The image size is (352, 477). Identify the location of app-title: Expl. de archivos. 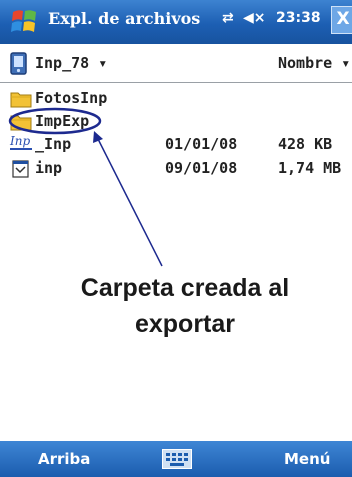
(124, 18).